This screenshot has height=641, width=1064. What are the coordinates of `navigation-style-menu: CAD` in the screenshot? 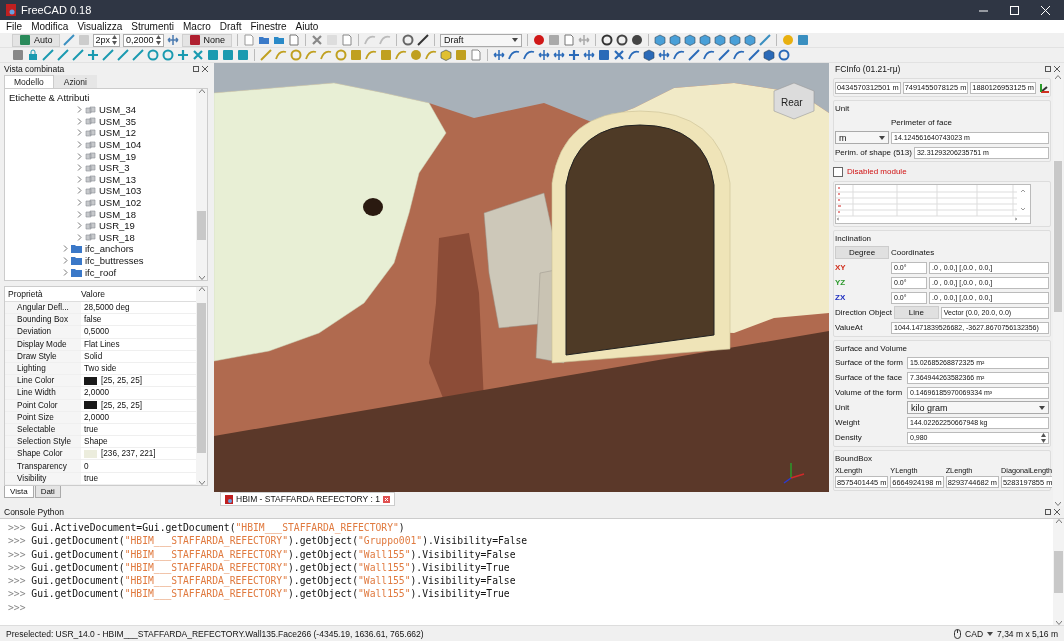 It's located at (974, 633).